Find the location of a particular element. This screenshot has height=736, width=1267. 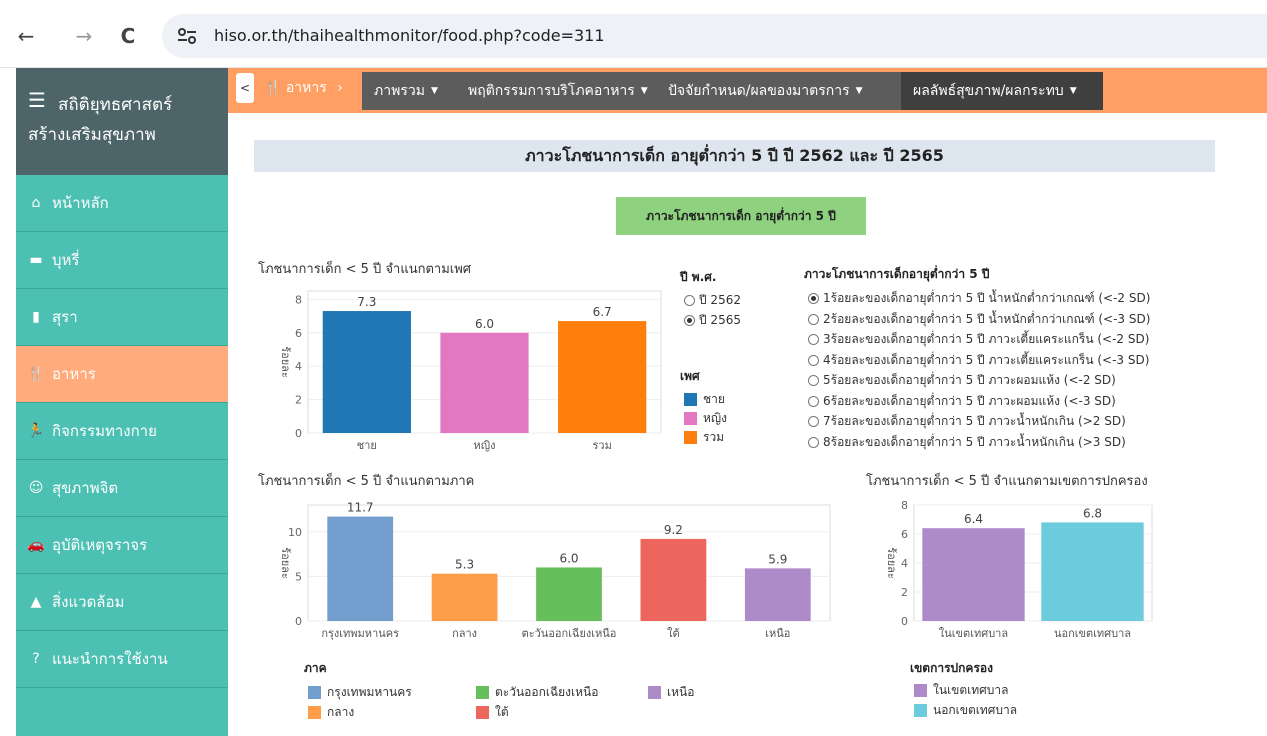

menu-outcomes: ผลลัพธ์สุขภาพ/ผลกระทบ ▼ is located at coordinates (1002, 91).